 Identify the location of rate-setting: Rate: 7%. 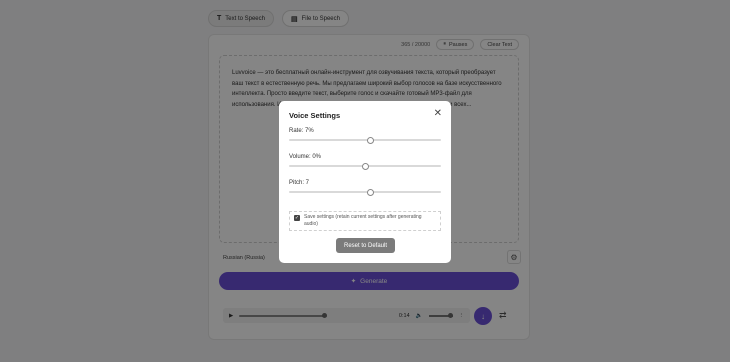
(365, 136).